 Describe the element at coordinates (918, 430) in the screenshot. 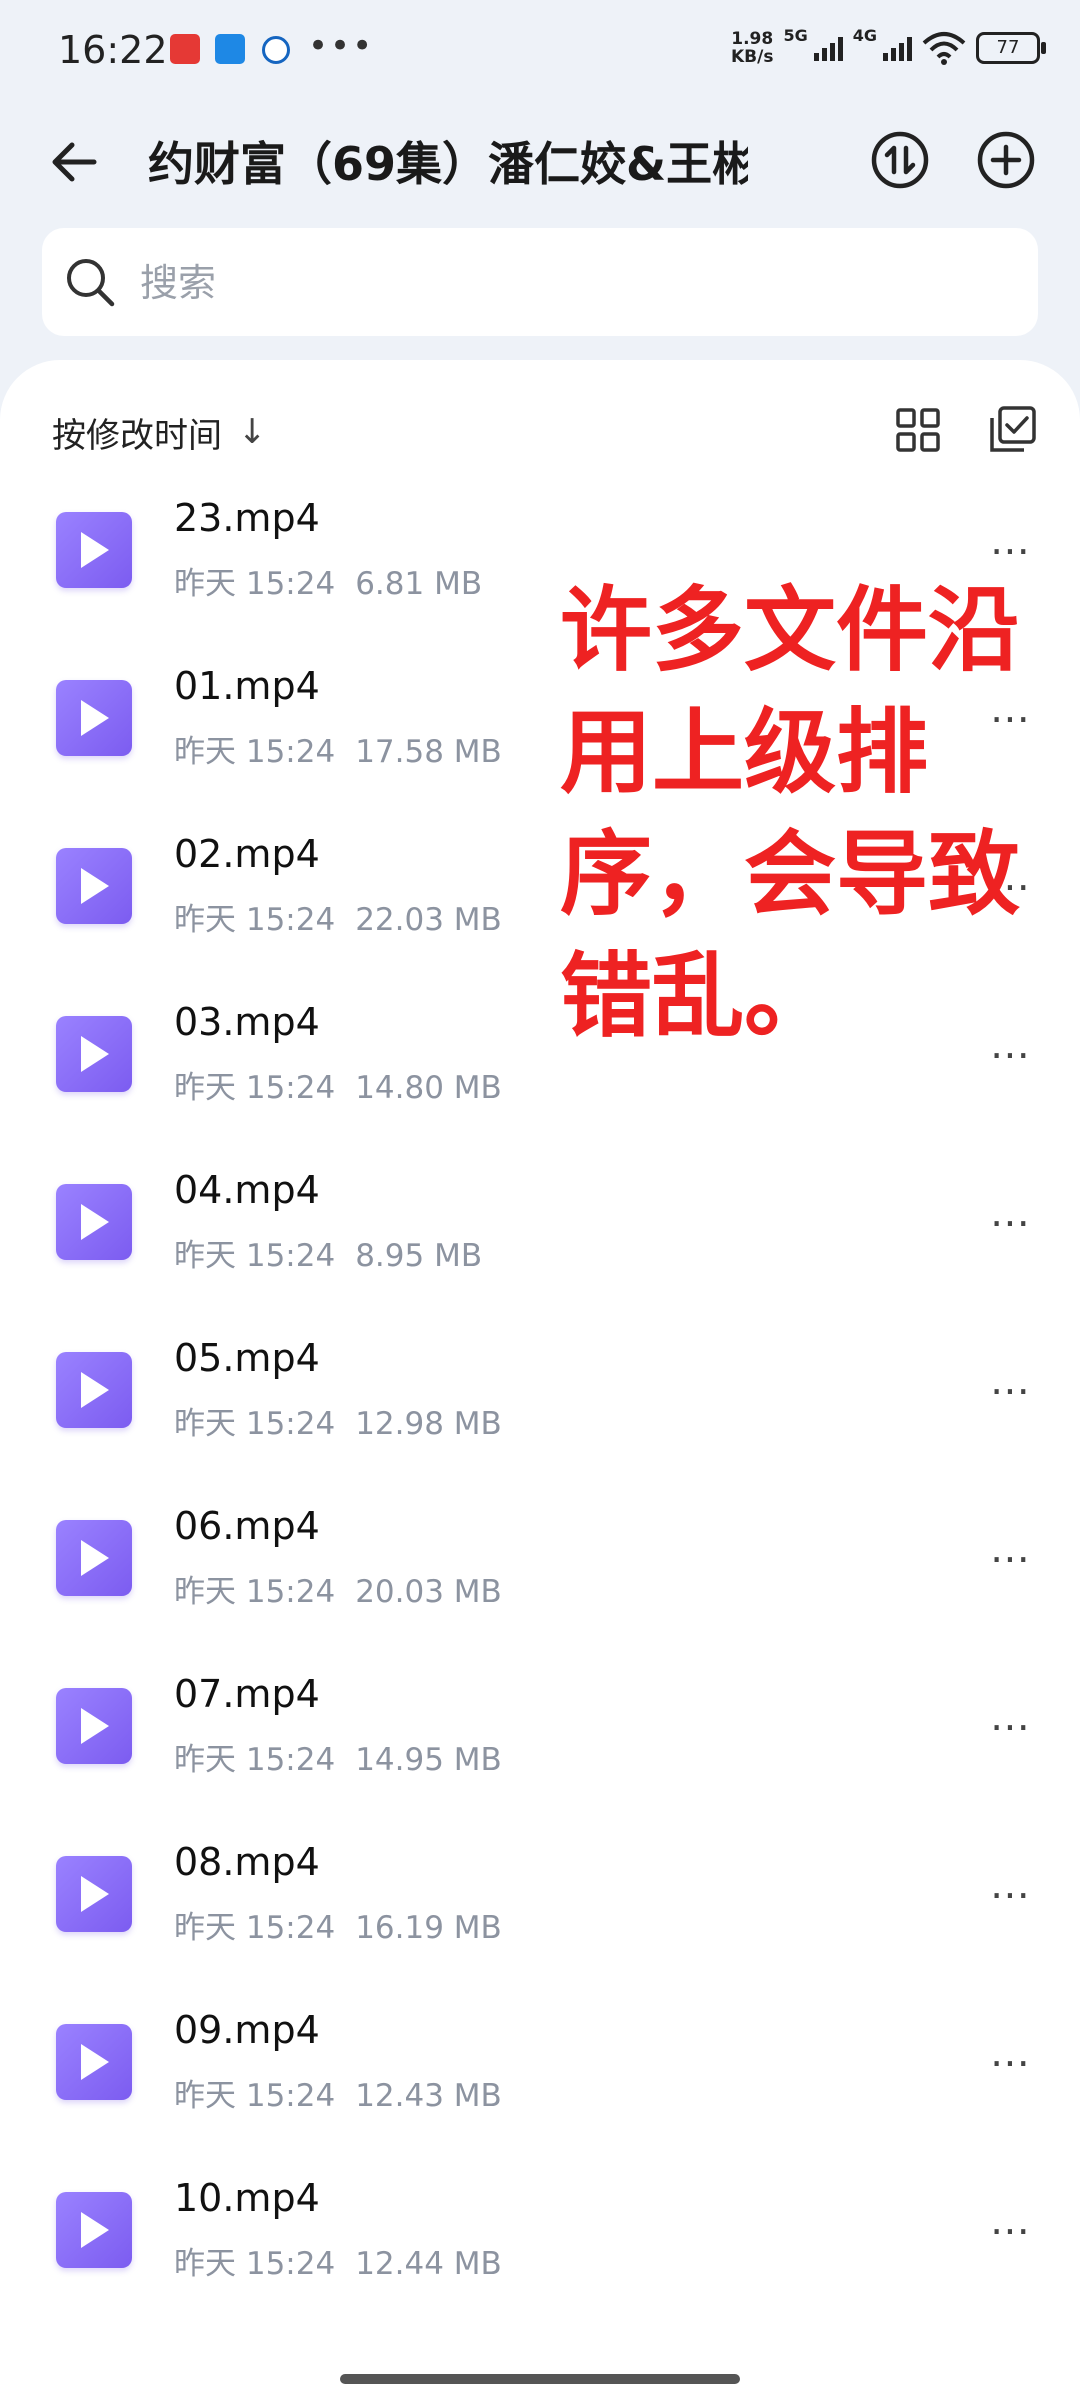

I see `grid-view-icon` at that location.